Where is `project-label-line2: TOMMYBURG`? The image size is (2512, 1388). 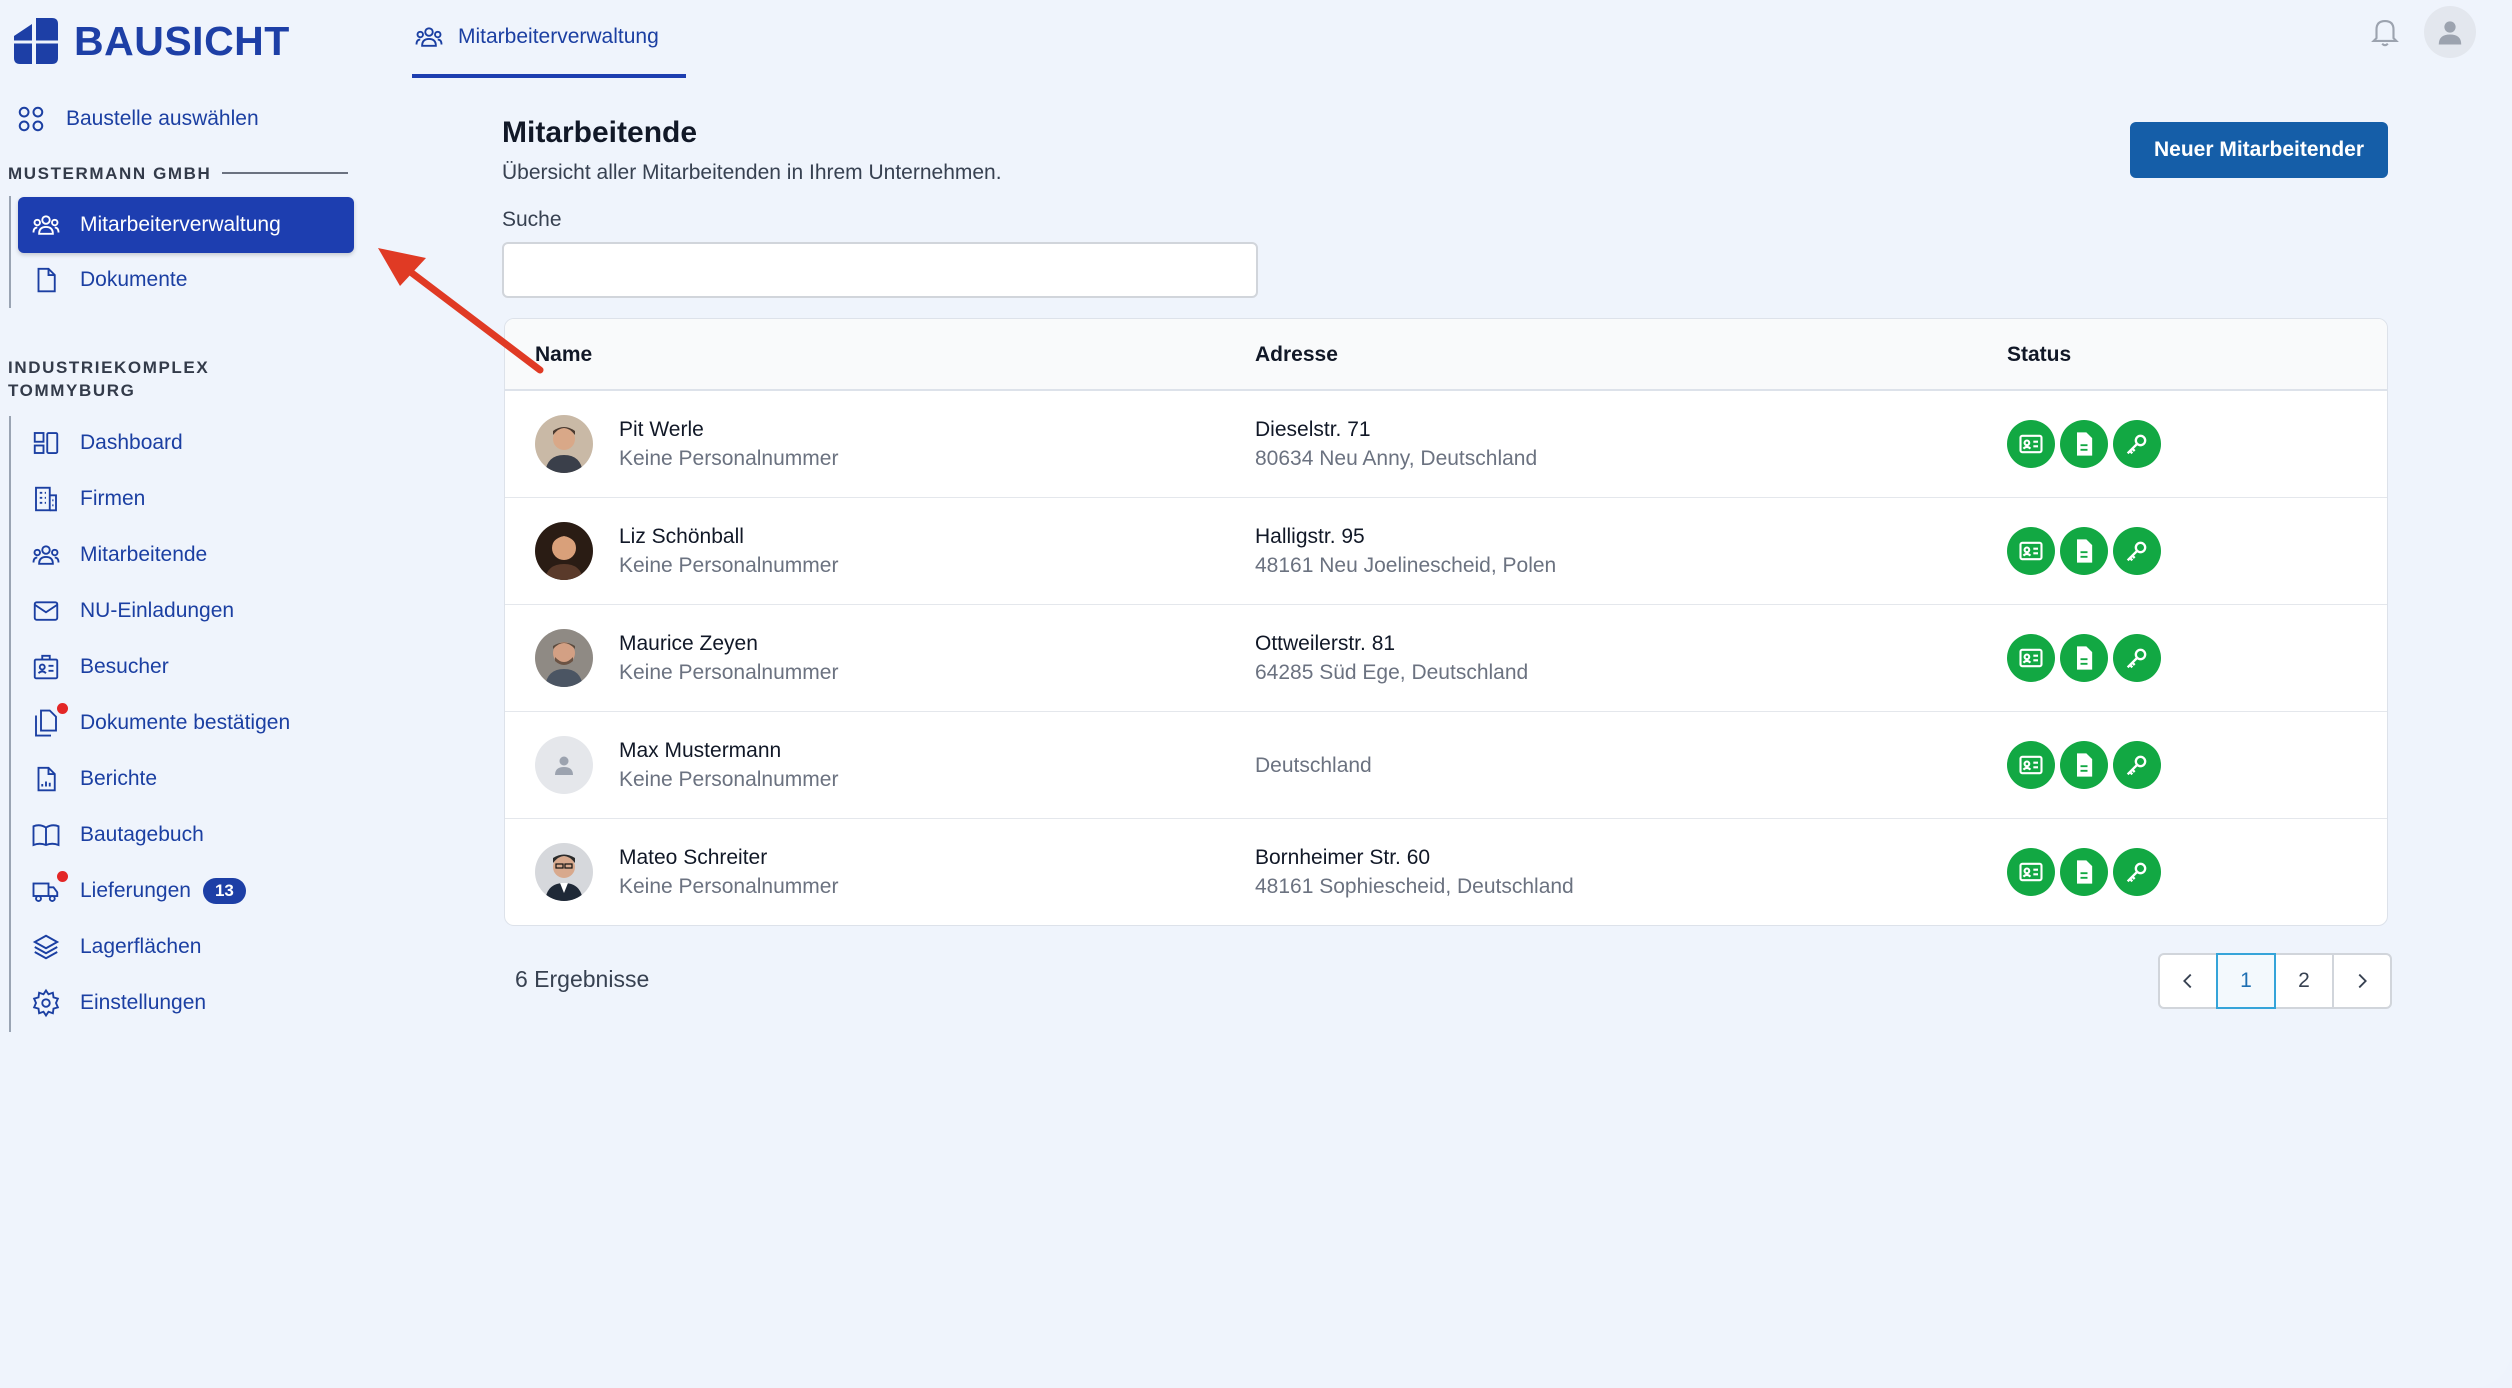
project-label-line2: TOMMYBURG is located at coordinates (72, 390).